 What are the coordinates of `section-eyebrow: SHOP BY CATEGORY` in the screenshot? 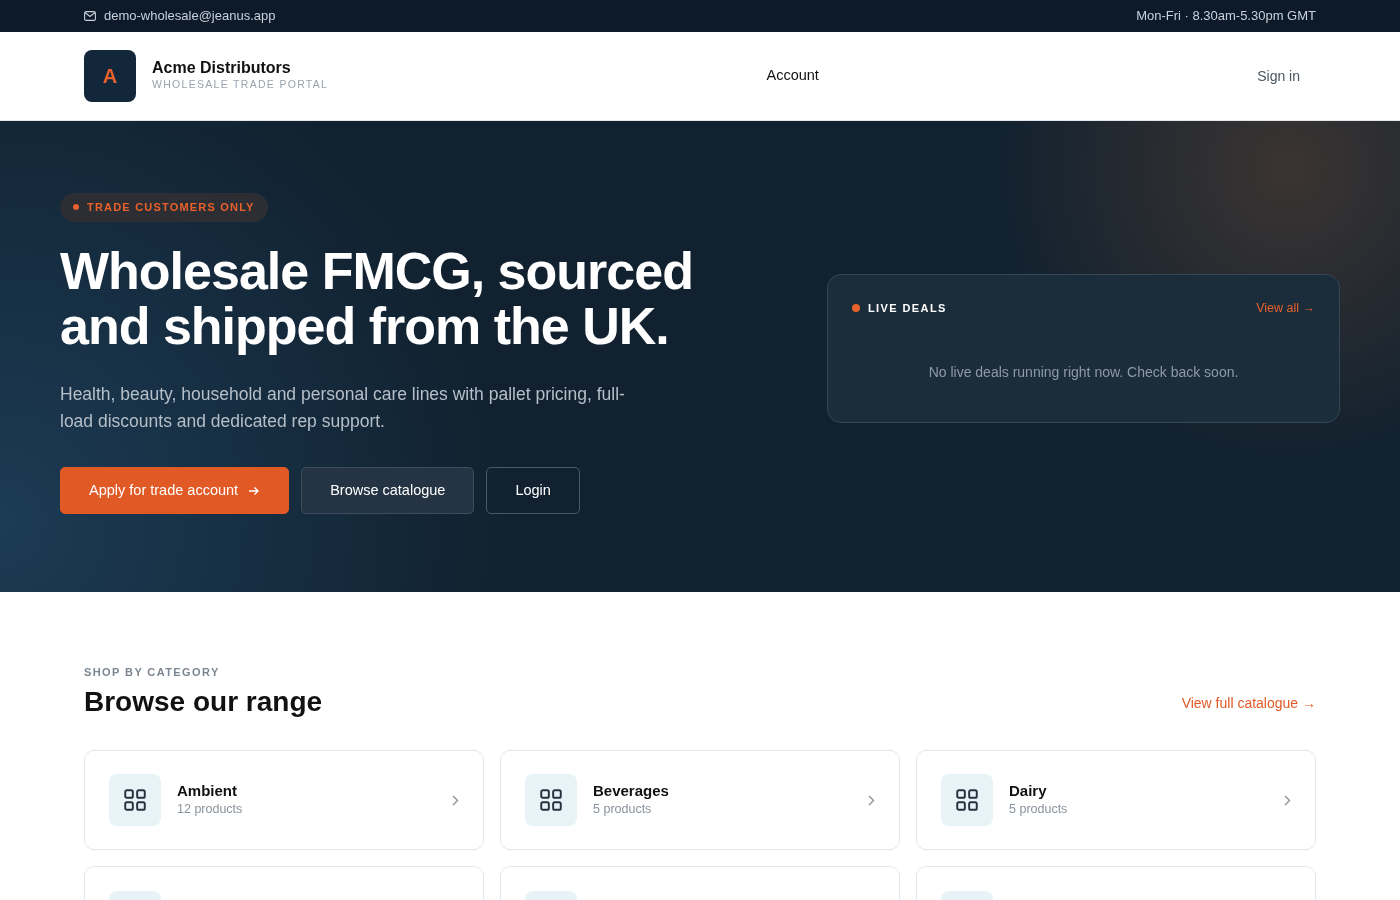 It's located at (152, 672).